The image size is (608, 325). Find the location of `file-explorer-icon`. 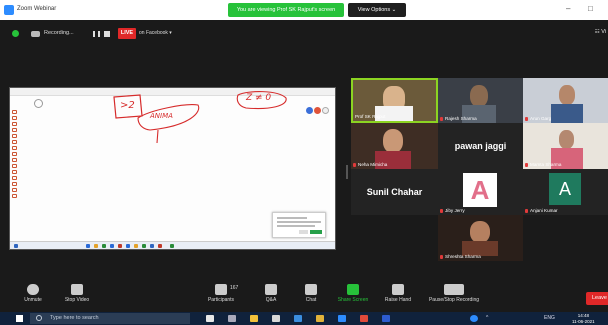

file-explorer-icon is located at coordinates (254, 318).